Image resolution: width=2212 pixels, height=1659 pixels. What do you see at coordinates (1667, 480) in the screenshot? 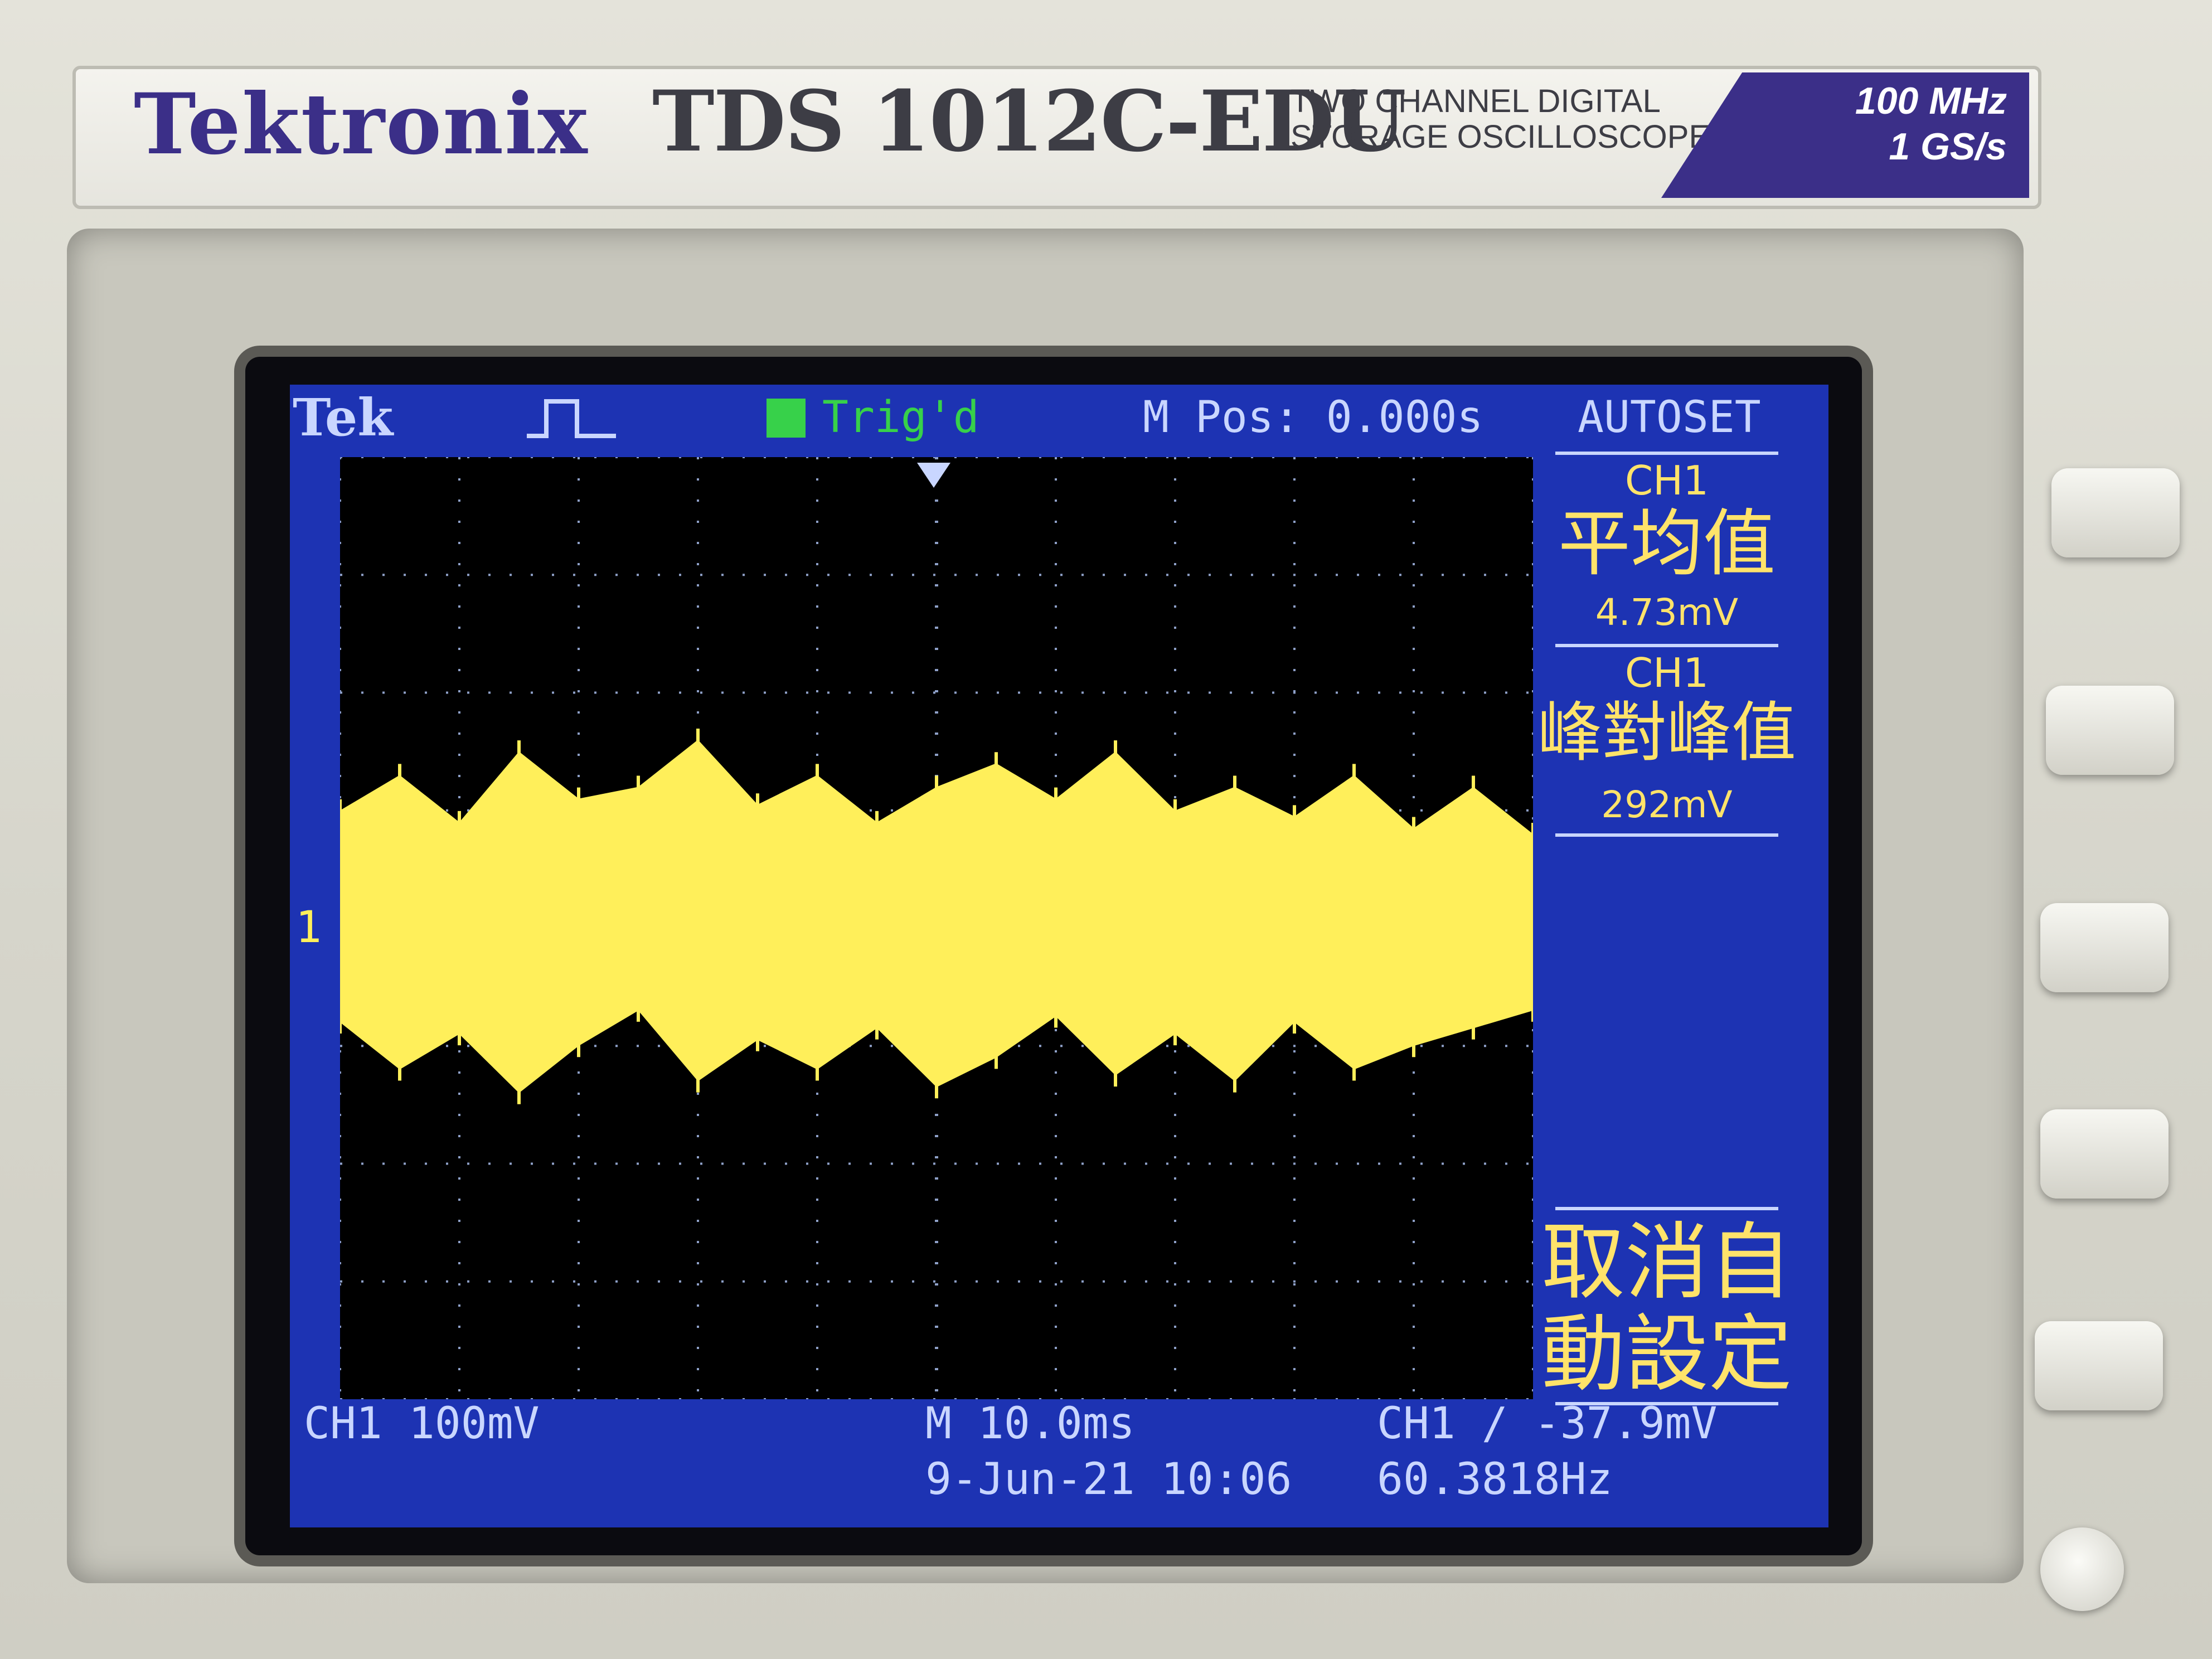
I see `side-ch1-mean-channel: CH1` at bounding box center [1667, 480].